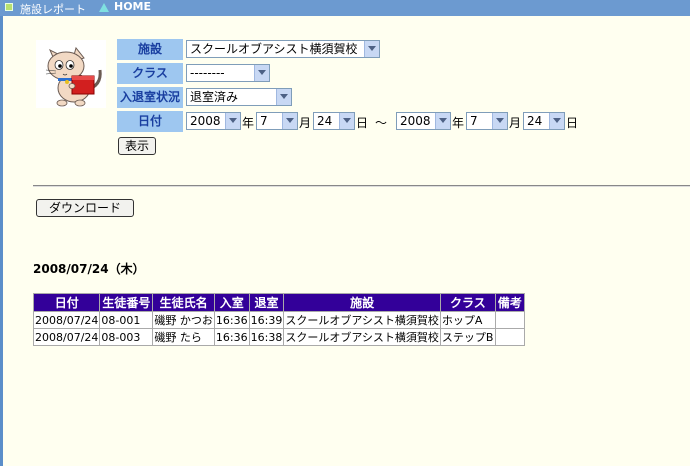  Describe the element at coordinates (150, 121) in the screenshot. I see `date-label: 日付` at that location.